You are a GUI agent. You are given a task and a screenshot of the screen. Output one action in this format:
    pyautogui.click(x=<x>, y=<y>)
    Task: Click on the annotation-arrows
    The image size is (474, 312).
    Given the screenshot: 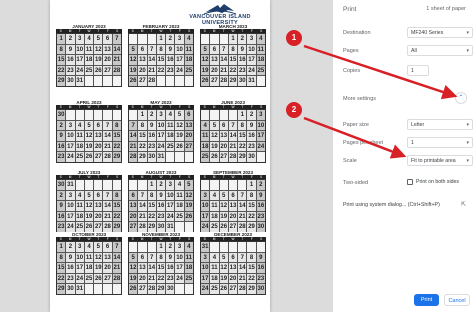 What is the action you would take?
    pyautogui.click(x=380, y=101)
    